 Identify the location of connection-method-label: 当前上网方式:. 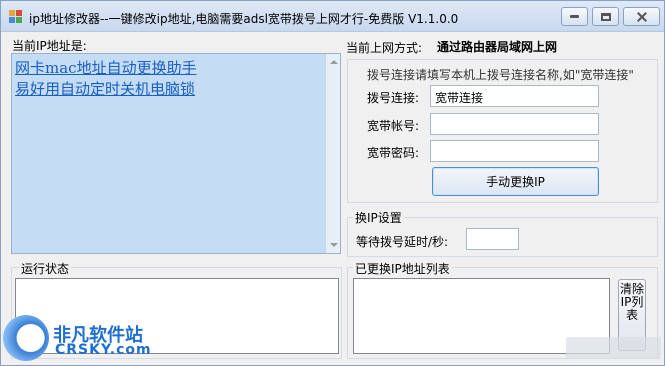
(384, 48).